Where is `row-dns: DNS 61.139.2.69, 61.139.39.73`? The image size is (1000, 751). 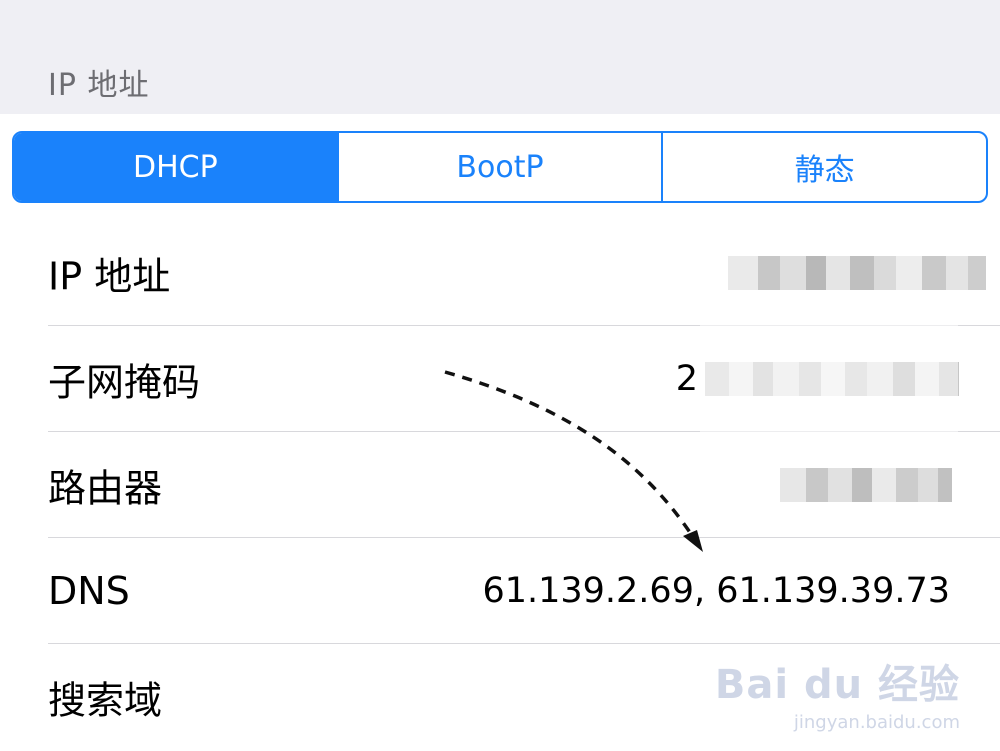 row-dns: DNS 61.139.2.69, 61.139.39.73 is located at coordinates (500, 591).